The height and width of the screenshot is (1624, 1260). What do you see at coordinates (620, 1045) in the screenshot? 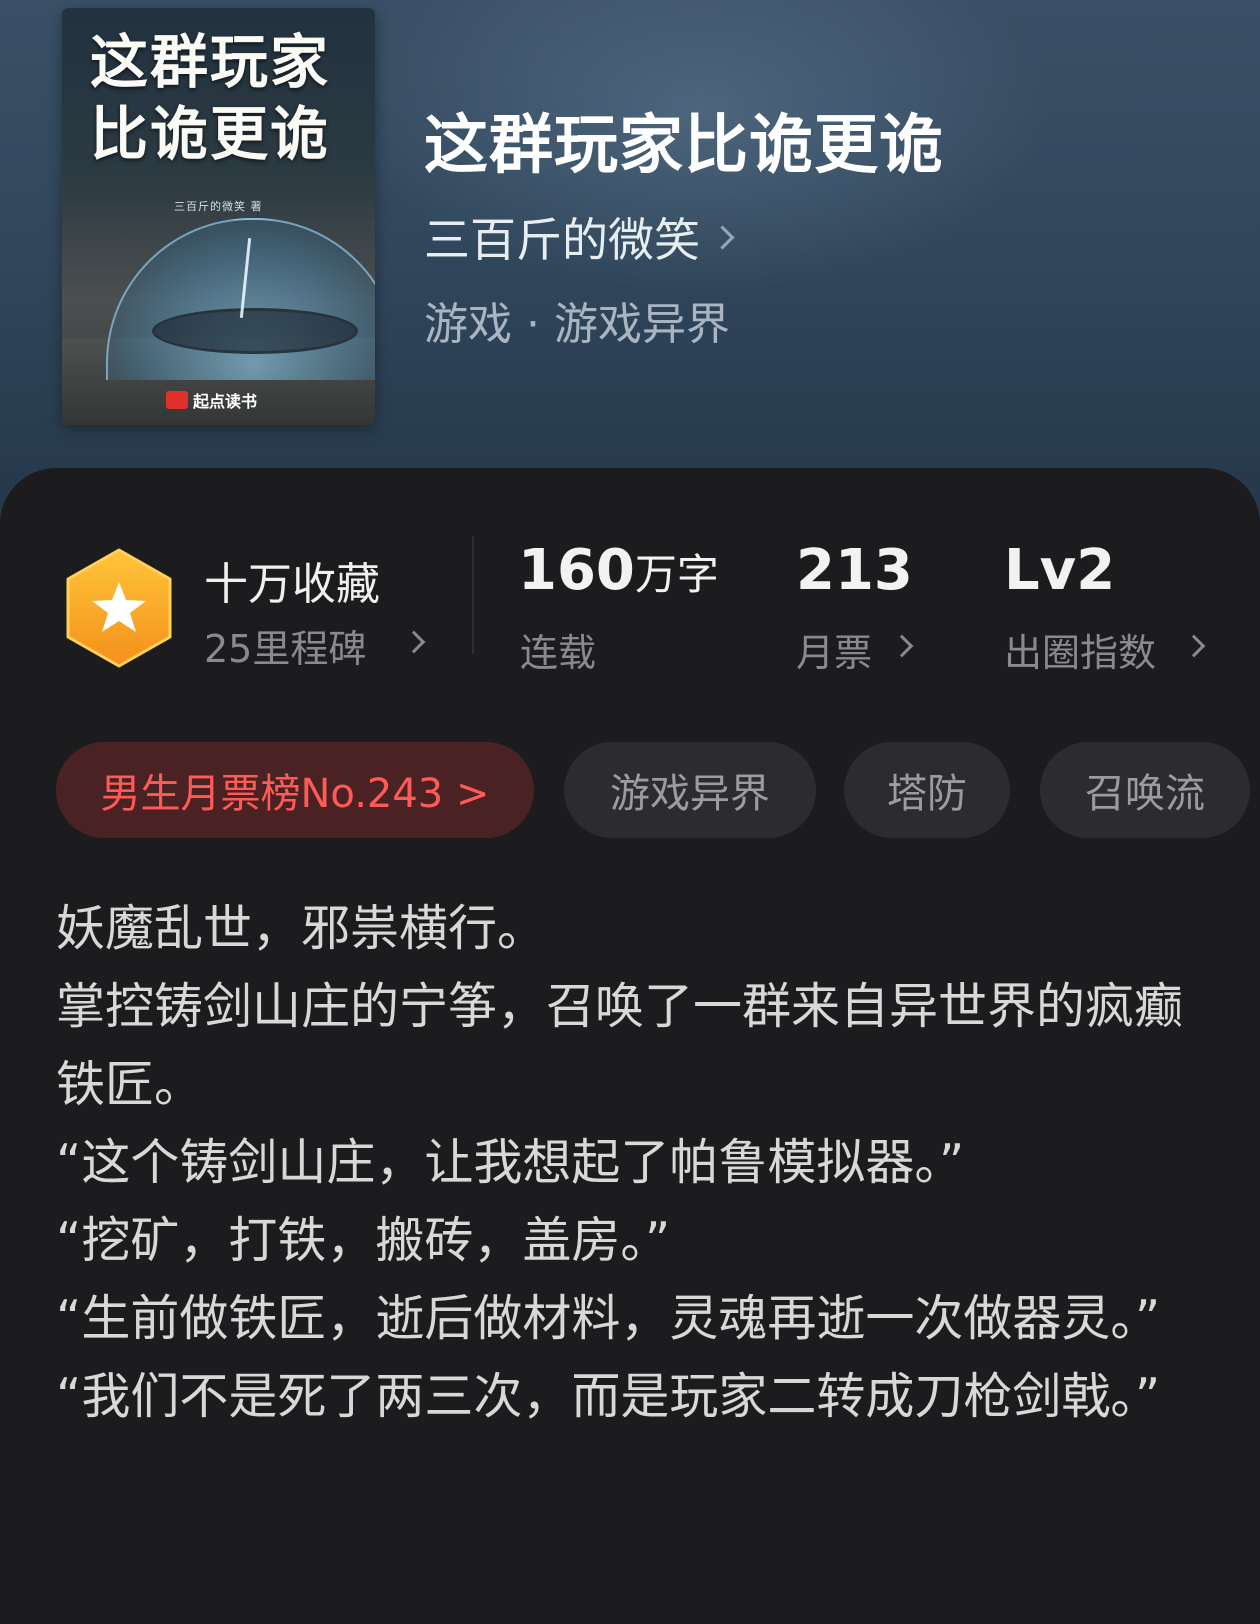
I see `synopsis-line: 掌控铸剑山庄的宁筝，召唤了一群来自异世界的疯癫铁匠。` at bounding box center [620, 1045].